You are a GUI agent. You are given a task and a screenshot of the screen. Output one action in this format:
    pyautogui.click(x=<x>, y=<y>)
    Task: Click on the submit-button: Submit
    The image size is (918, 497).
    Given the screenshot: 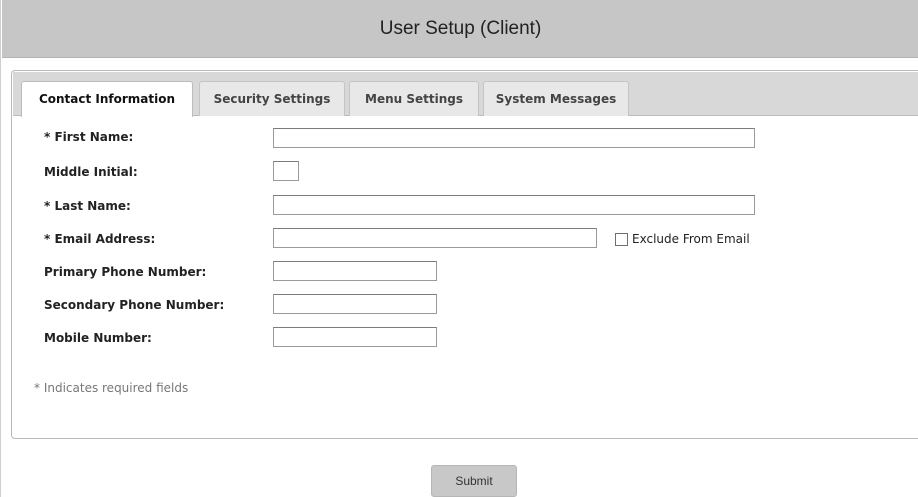 What is the action you would take?
    pyautogui.click(x=474, y=481)
    